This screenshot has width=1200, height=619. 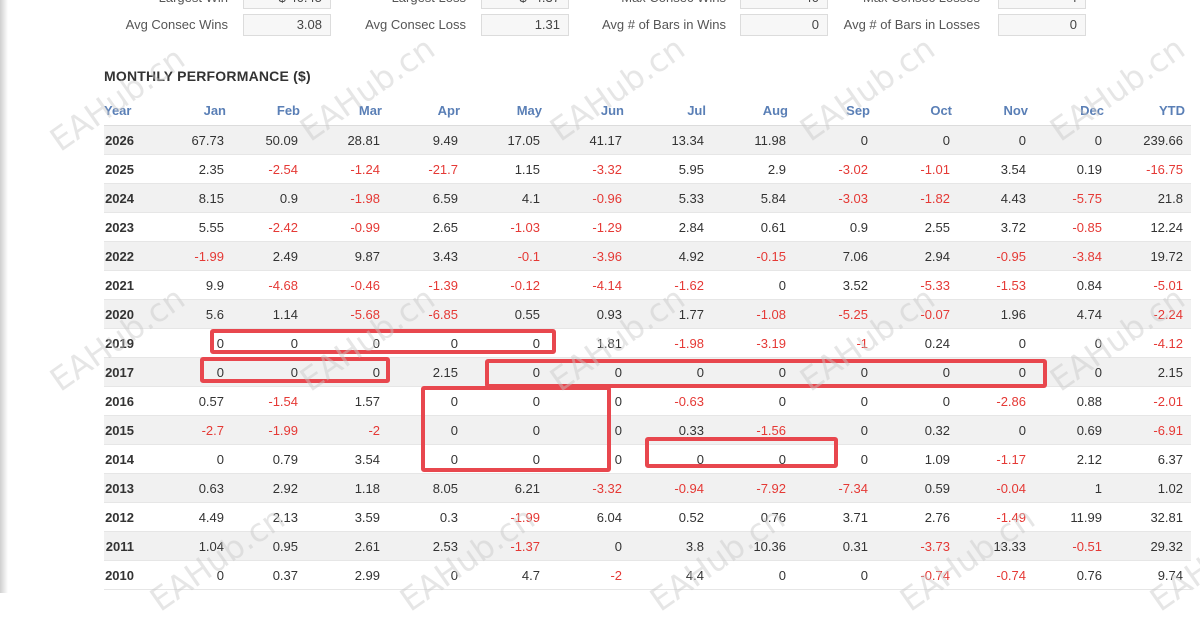 I want to click on value-cell-aug: -1.08, so click(x=753, y=314).